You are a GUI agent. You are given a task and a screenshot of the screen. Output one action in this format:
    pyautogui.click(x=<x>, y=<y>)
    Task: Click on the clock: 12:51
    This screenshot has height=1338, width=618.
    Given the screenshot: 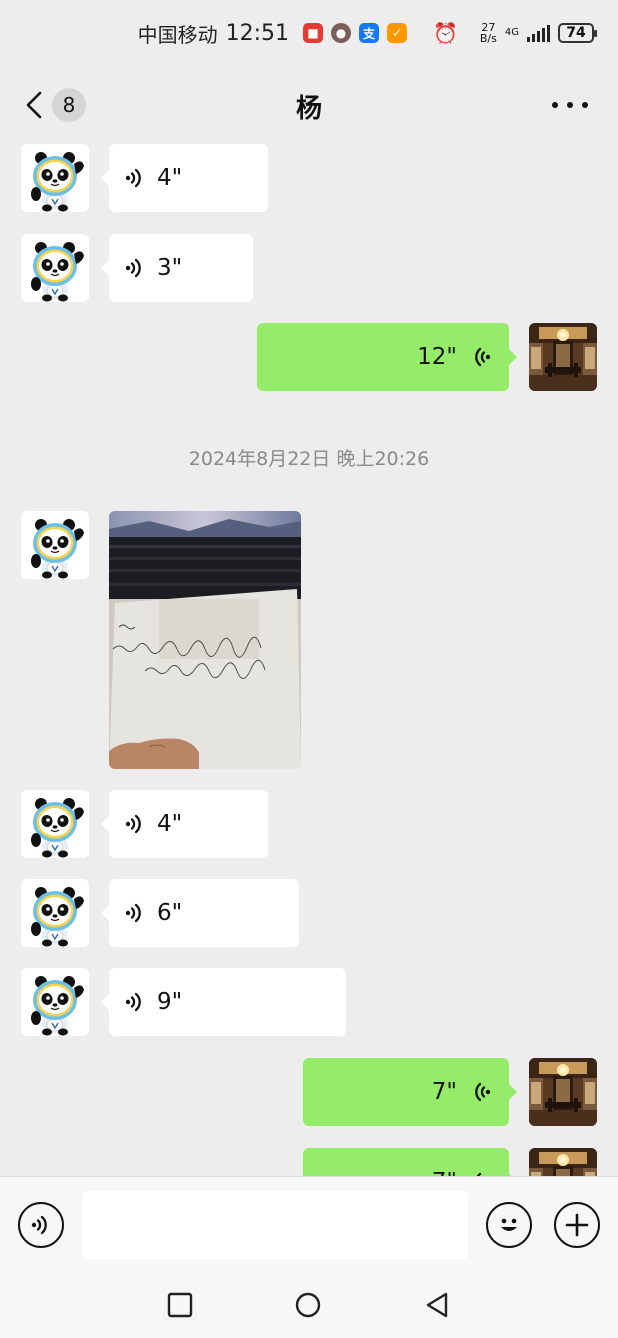 What is the action you would take?
    pyautogui.click(x=257, y=33)
    